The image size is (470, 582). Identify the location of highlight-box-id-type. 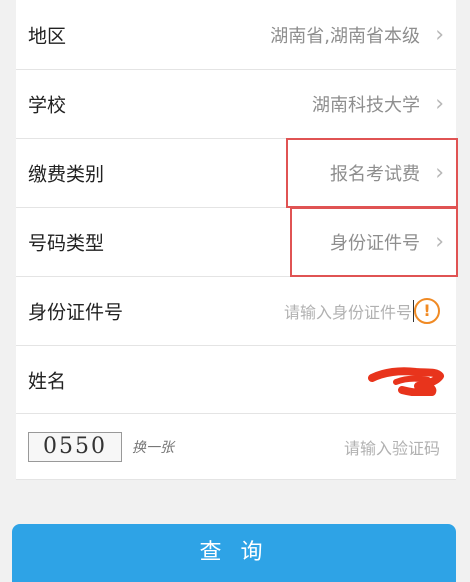
(374, 242).